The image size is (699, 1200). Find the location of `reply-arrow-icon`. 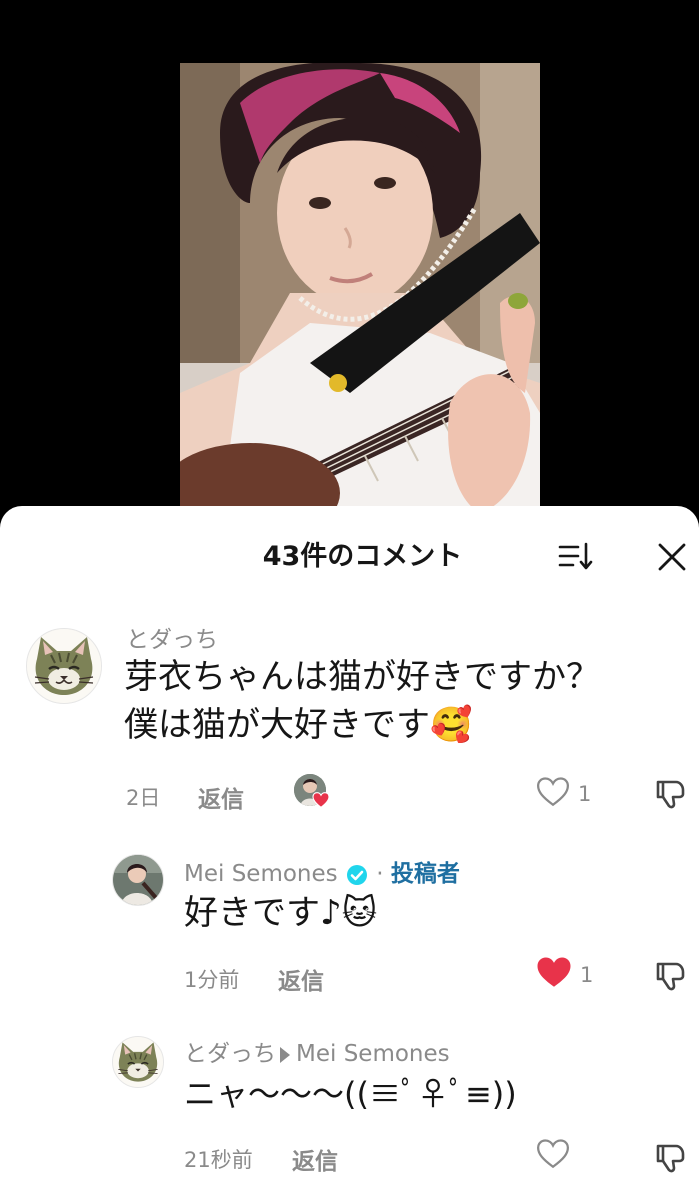

reply-arrow-icon is located at coordinates (285, 1054).